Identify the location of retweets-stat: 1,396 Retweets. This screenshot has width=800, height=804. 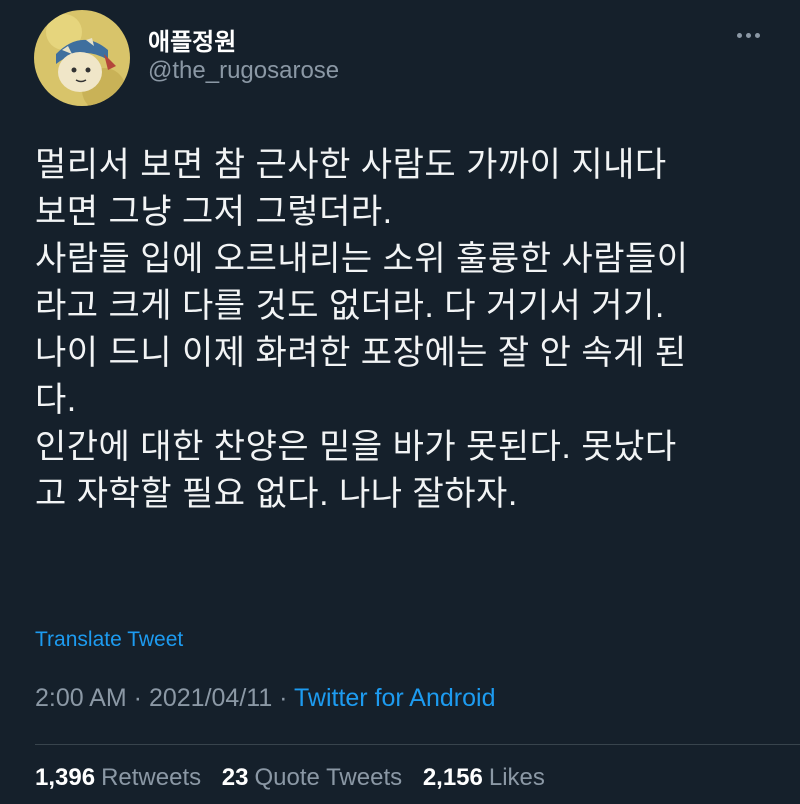
(118, 778).